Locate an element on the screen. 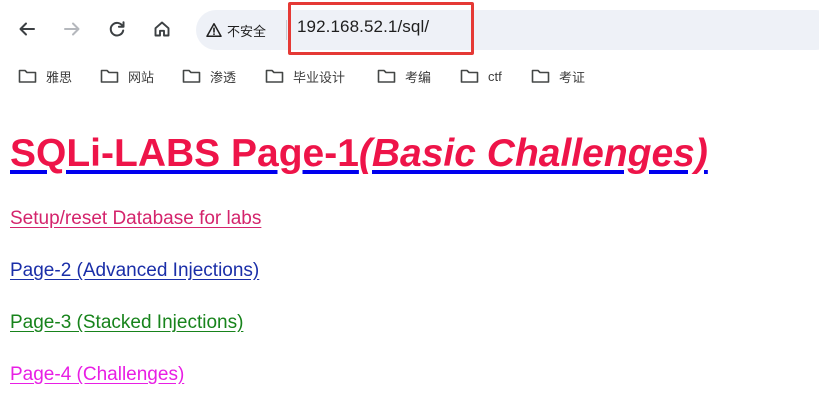 The image size is (819, 416). bookmark-label: 毕业设计 is located at coordinates (319, 77).